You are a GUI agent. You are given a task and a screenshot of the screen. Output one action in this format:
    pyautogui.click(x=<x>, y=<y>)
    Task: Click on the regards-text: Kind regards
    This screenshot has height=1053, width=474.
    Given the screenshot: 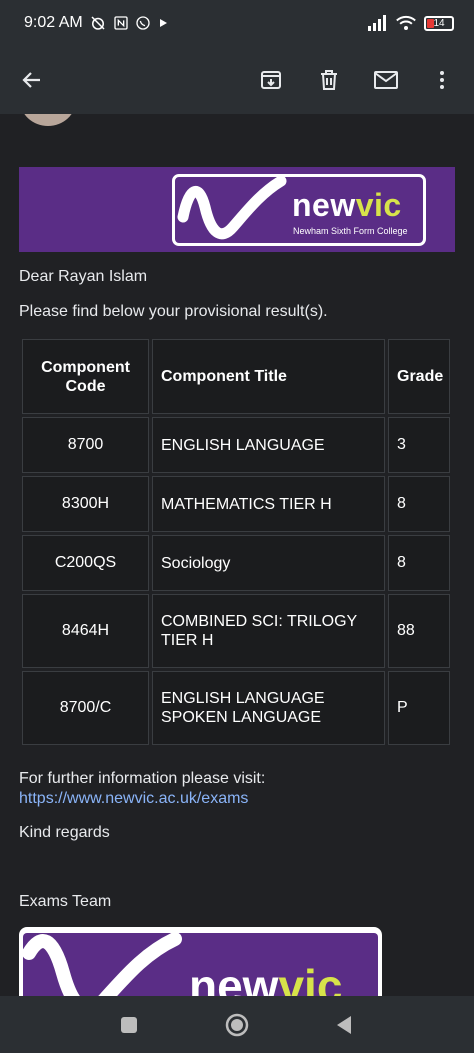 What is the action you would take?
    pyautogui.click(x=64, y=832)
    